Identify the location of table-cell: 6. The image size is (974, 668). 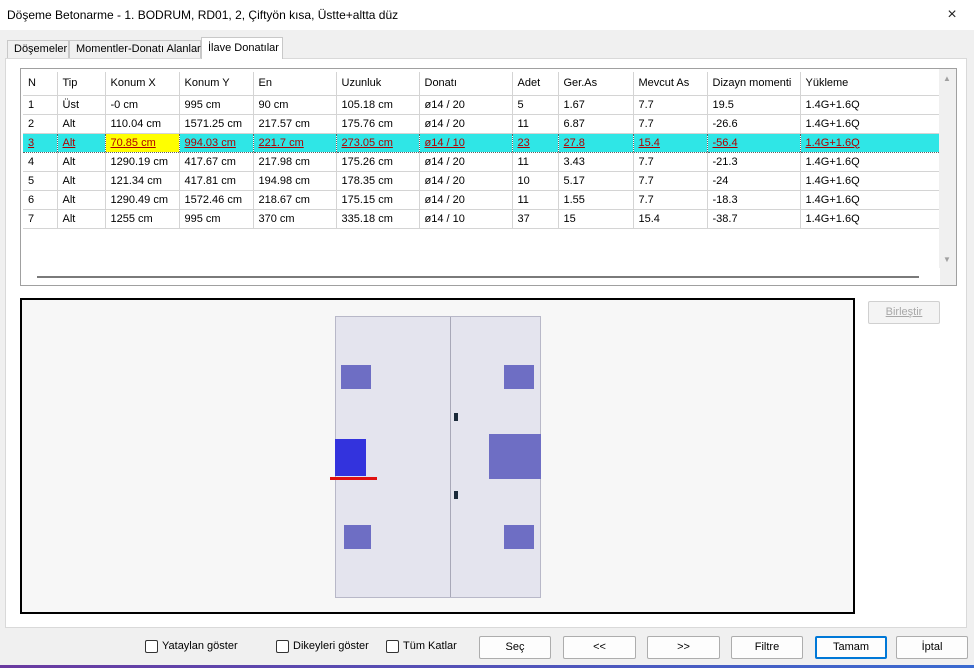
(40, 200).